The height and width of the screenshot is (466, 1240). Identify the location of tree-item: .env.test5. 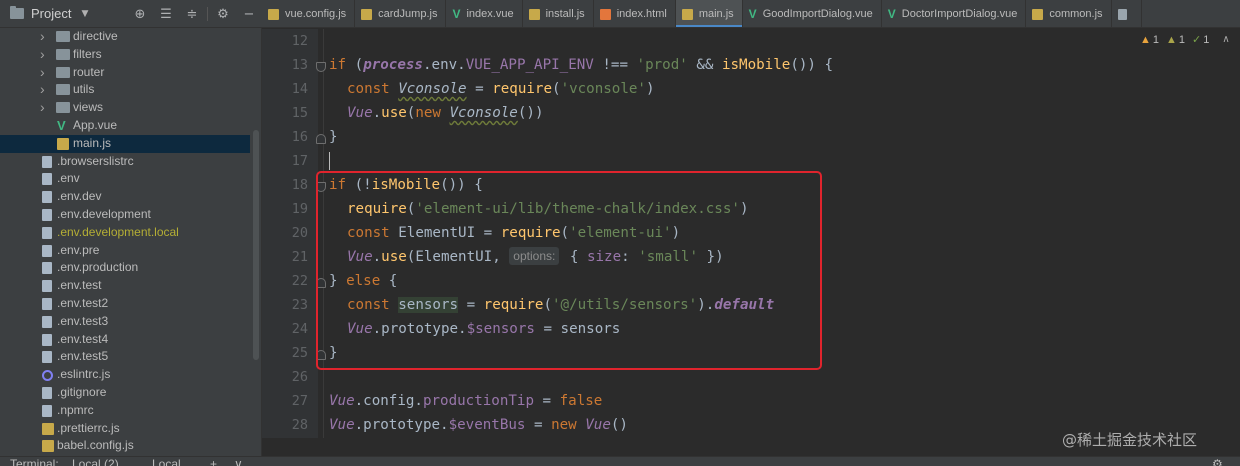
(125, 357).